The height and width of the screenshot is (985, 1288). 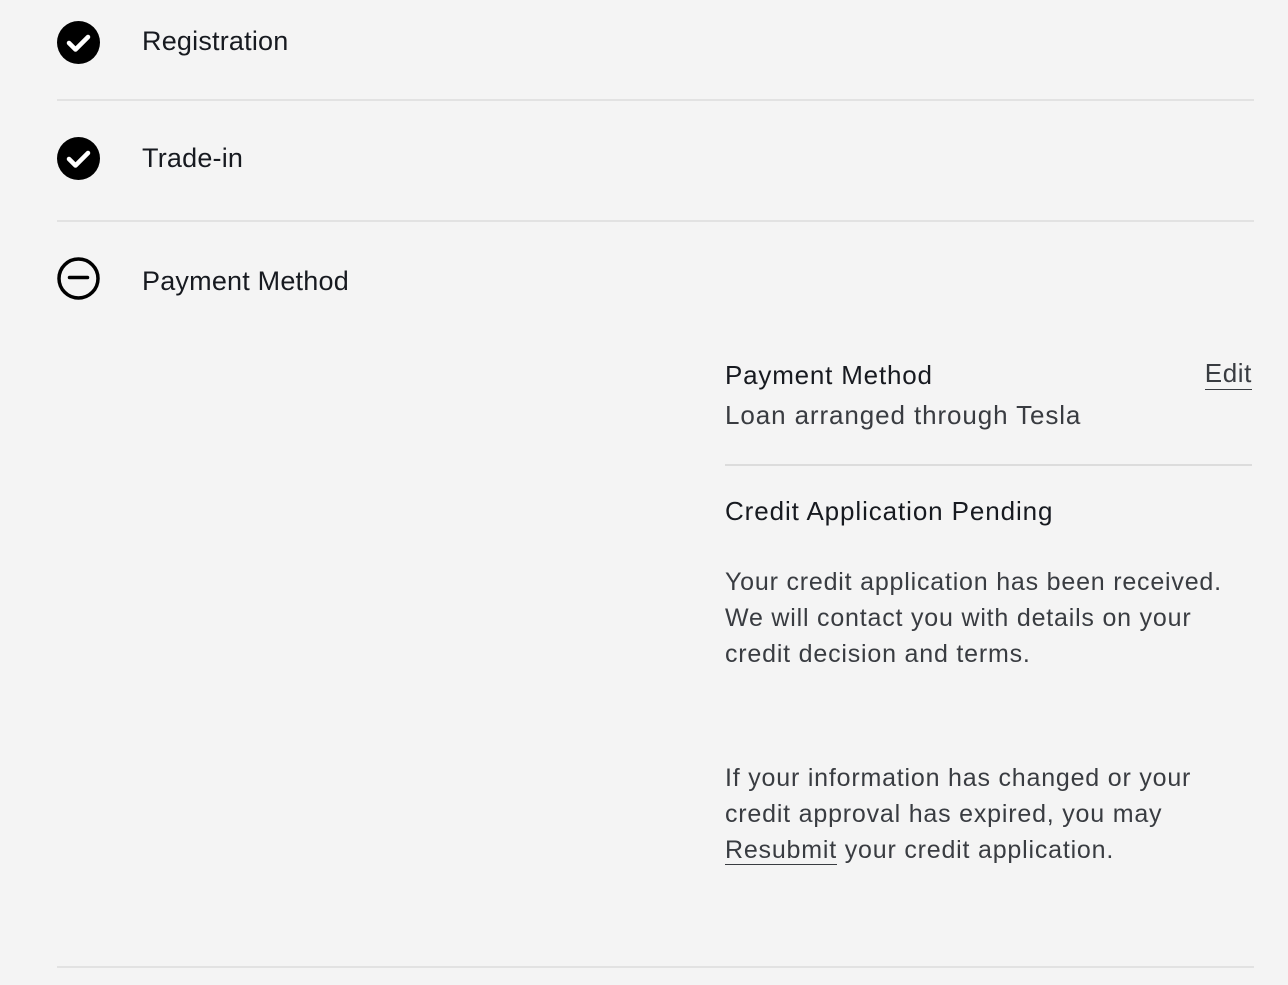 I want to click on step-trade-in: Trade-in, so click(x=655, y=158).